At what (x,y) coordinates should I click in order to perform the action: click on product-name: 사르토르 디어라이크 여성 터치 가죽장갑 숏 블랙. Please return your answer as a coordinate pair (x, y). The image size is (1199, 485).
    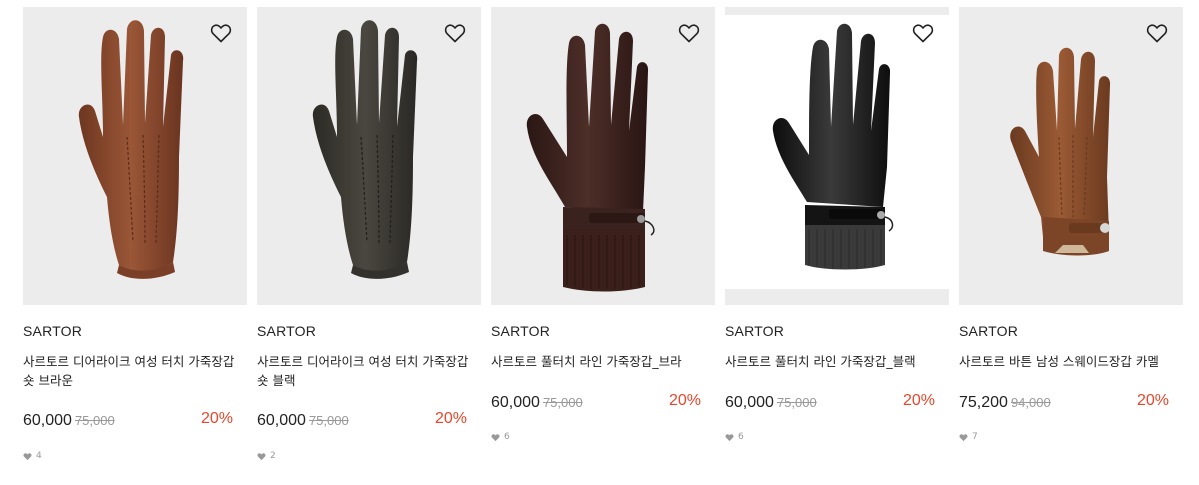
    Looking at the image, I should click on (363, 371).